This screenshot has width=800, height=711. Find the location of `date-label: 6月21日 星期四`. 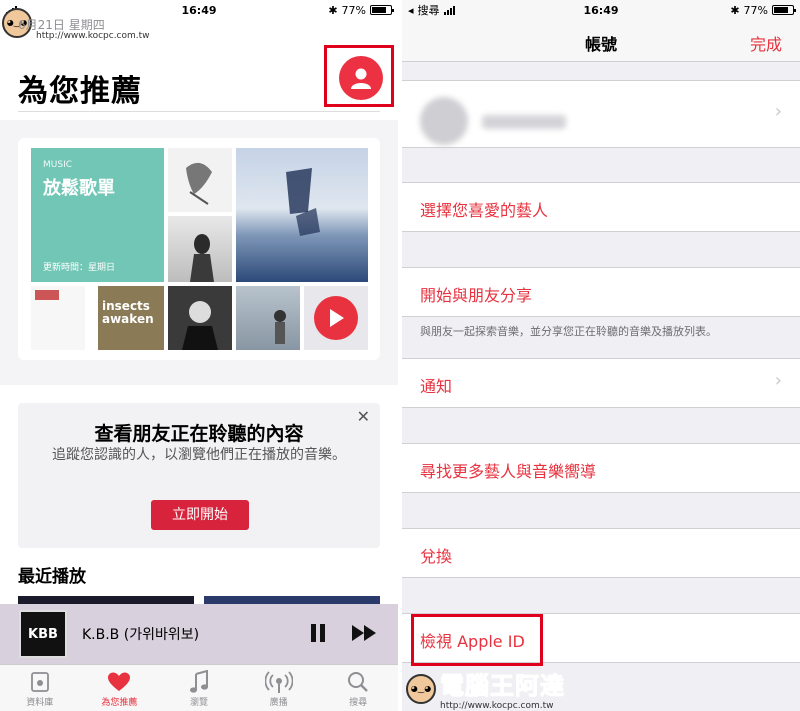

date-label: 6月21日 星期四 is located at coordinates (61, 25).